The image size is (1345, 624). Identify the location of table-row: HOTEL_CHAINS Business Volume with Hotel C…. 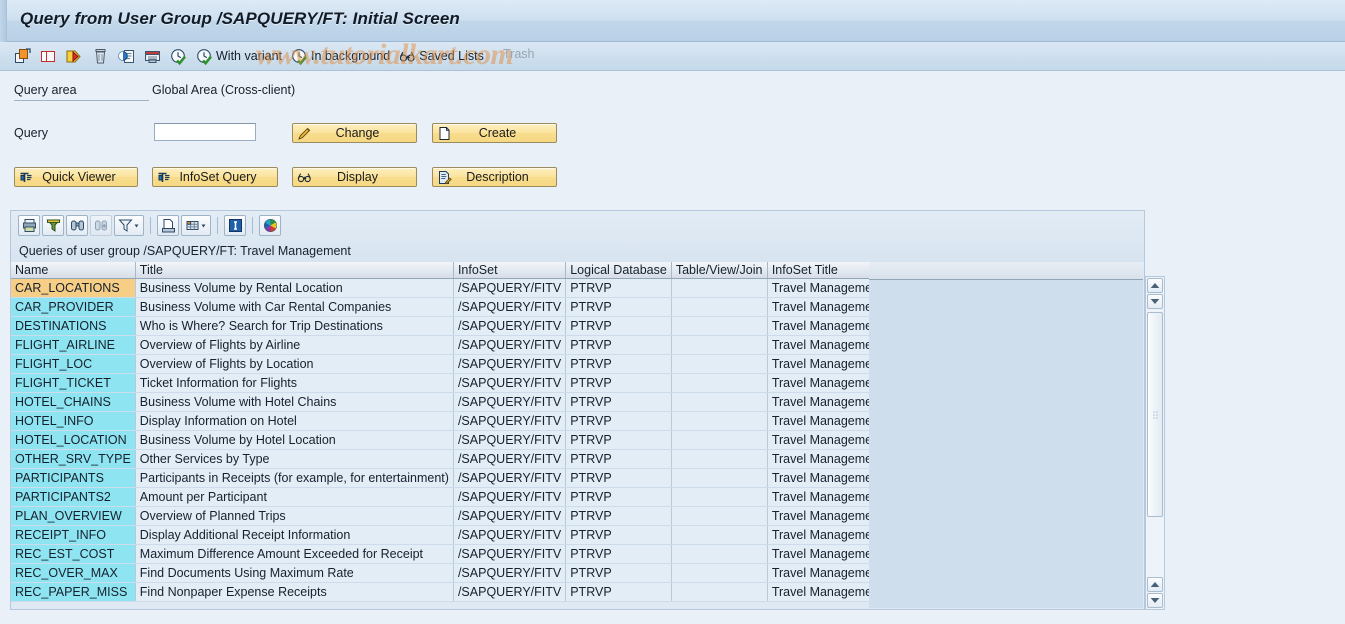
(450, 402).